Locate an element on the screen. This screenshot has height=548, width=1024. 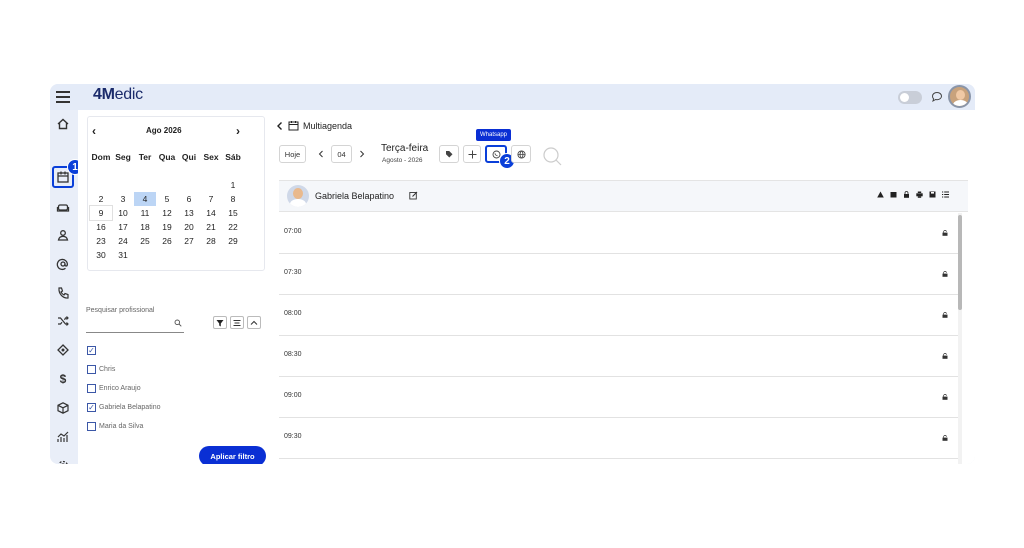
calendar-day: 14 is located at coordinates (211, 213).